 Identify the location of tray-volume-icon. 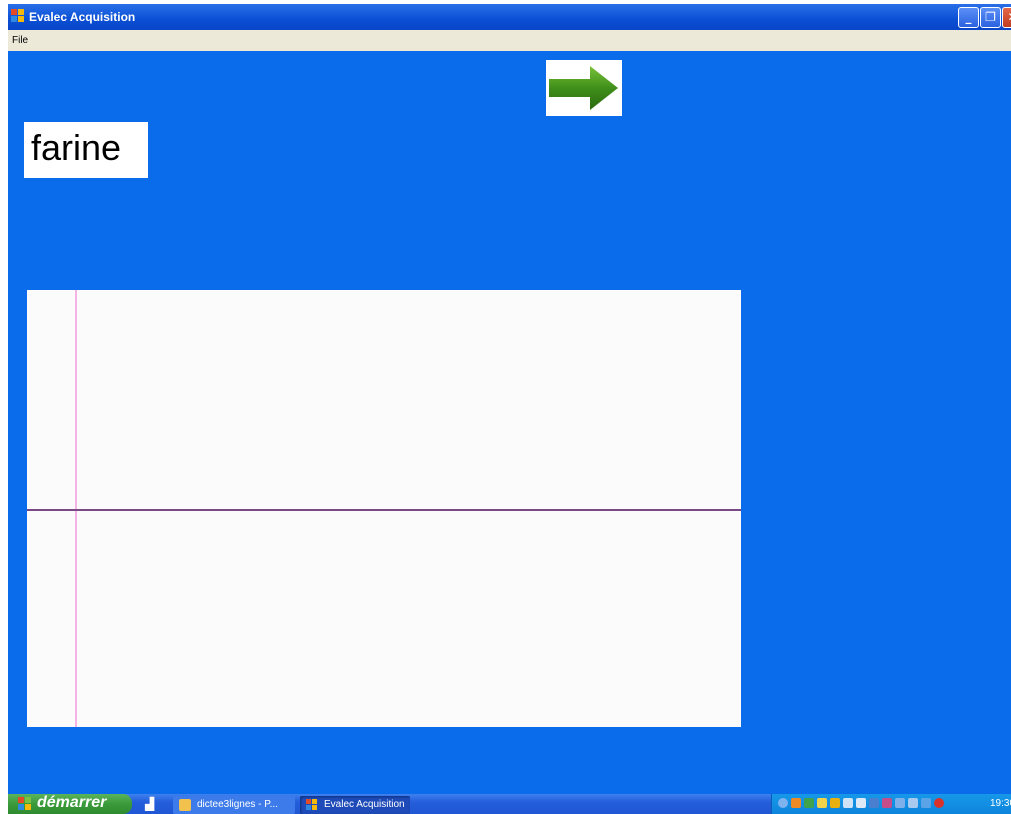
(861, 803).